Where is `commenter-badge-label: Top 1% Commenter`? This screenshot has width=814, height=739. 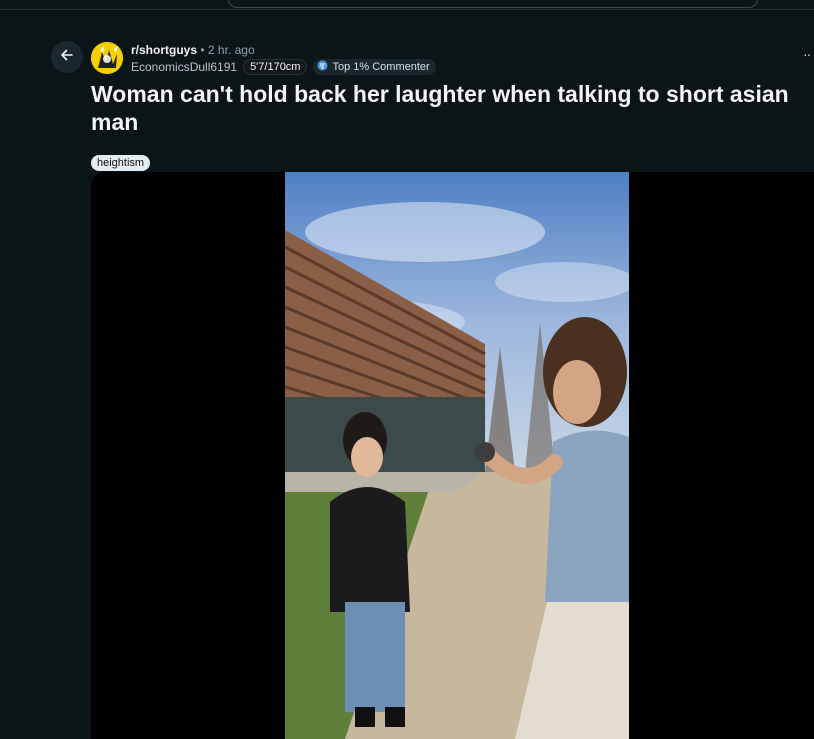 commenter-badge-label: Top 1% Commenter is located at coordinates (381, 67).